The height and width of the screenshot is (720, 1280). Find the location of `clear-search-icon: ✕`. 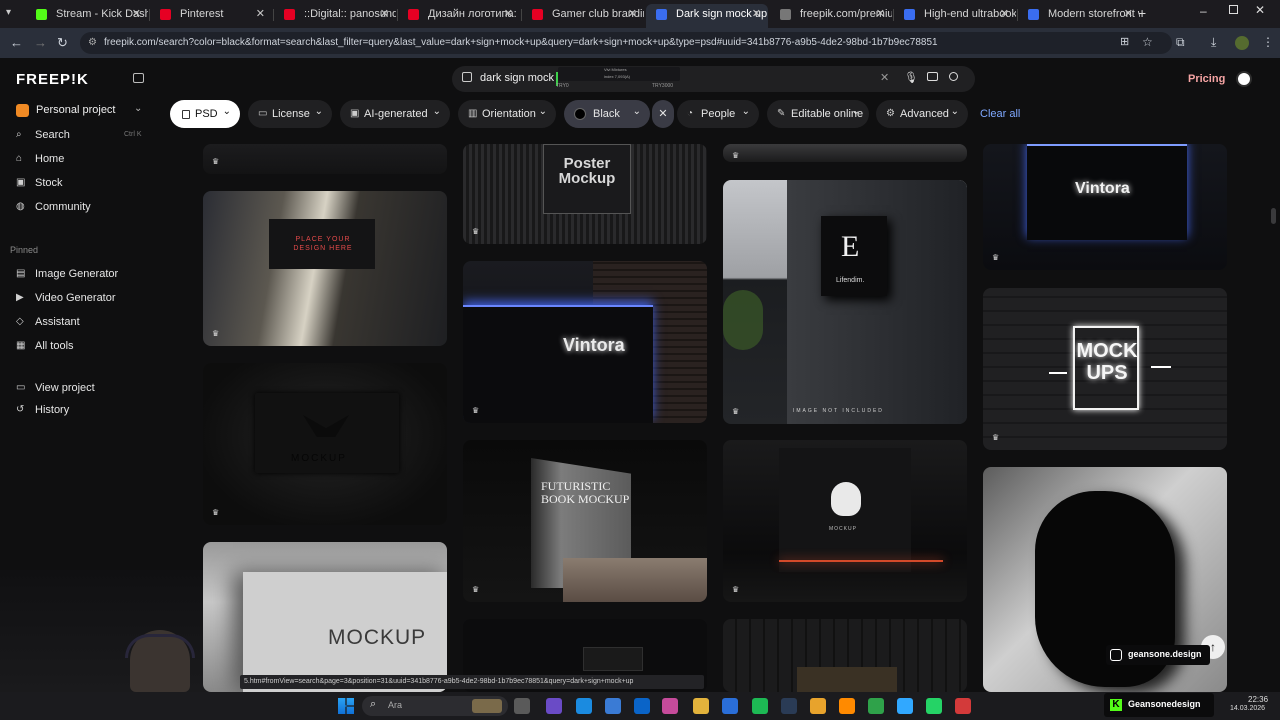

clear-search-icon: ✕ is located at coordinates (884, 77).